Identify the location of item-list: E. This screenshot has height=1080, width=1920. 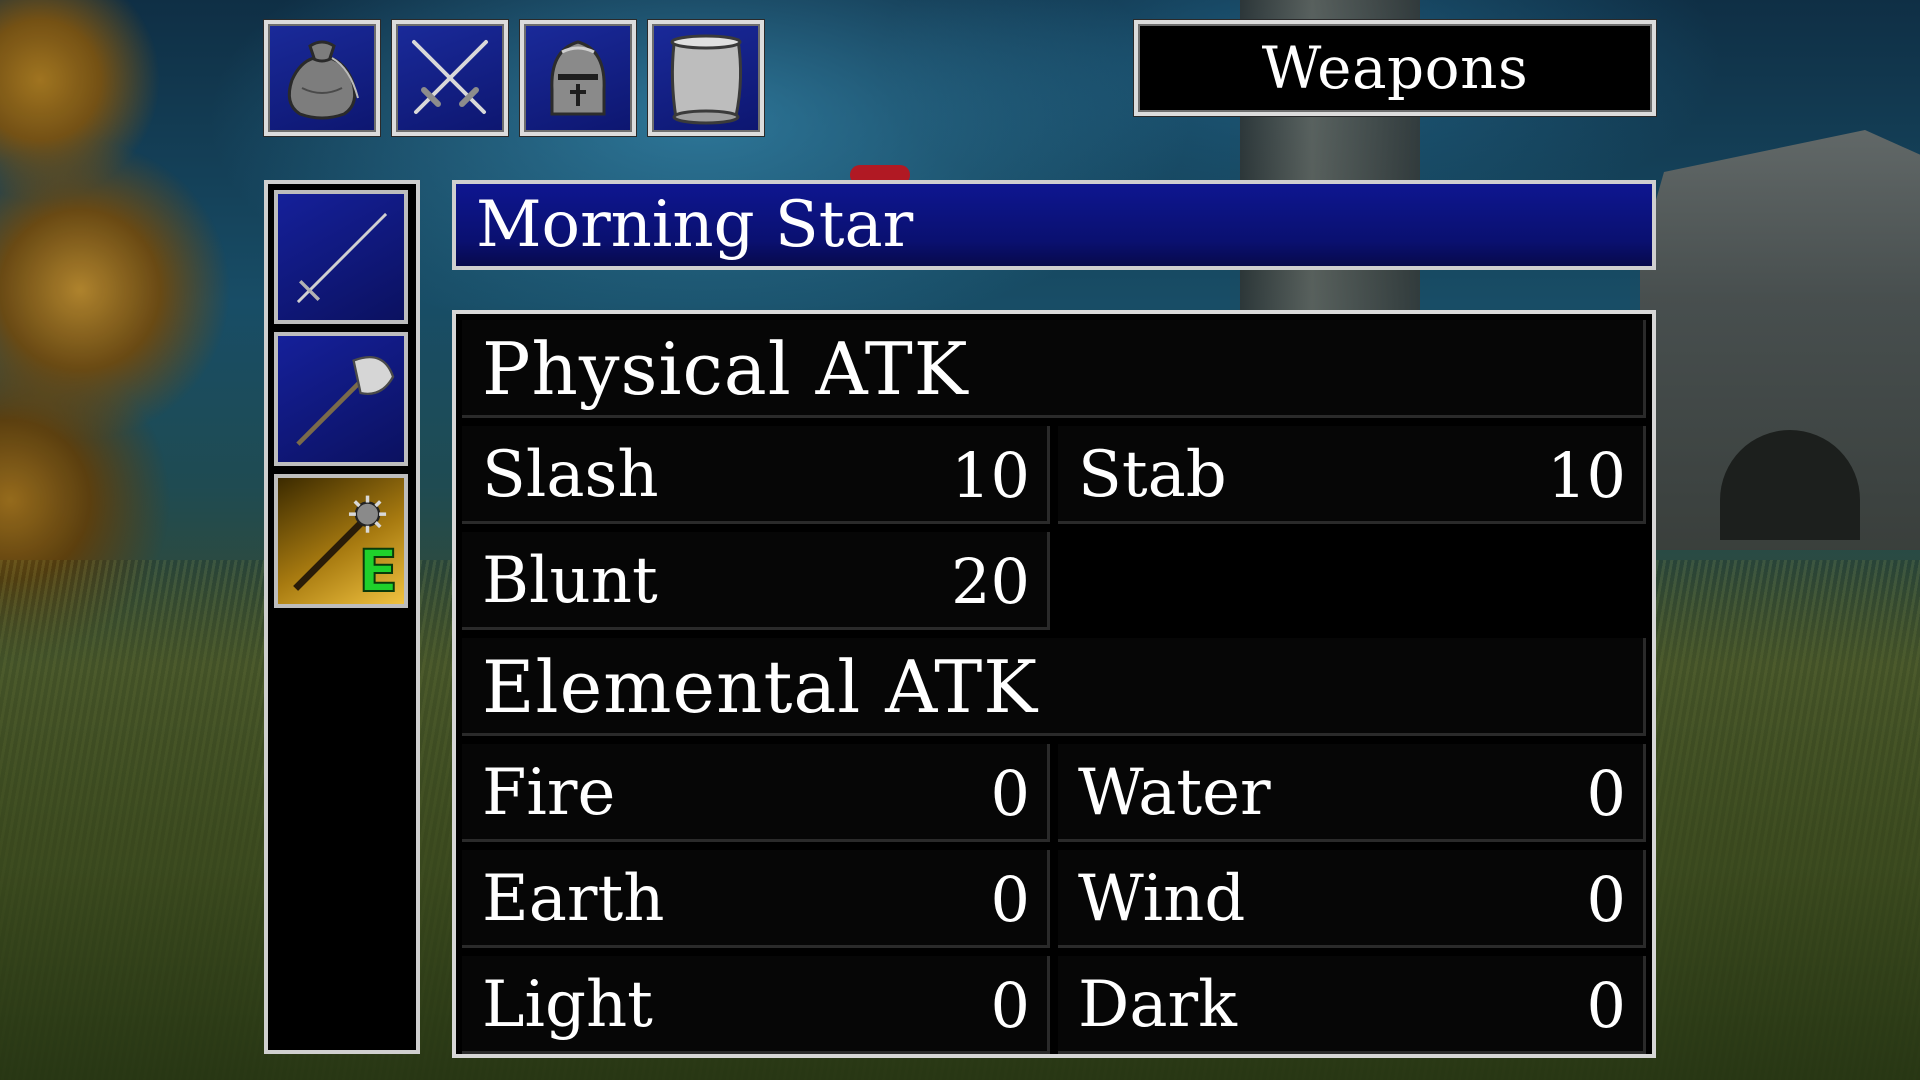
(342, 617).